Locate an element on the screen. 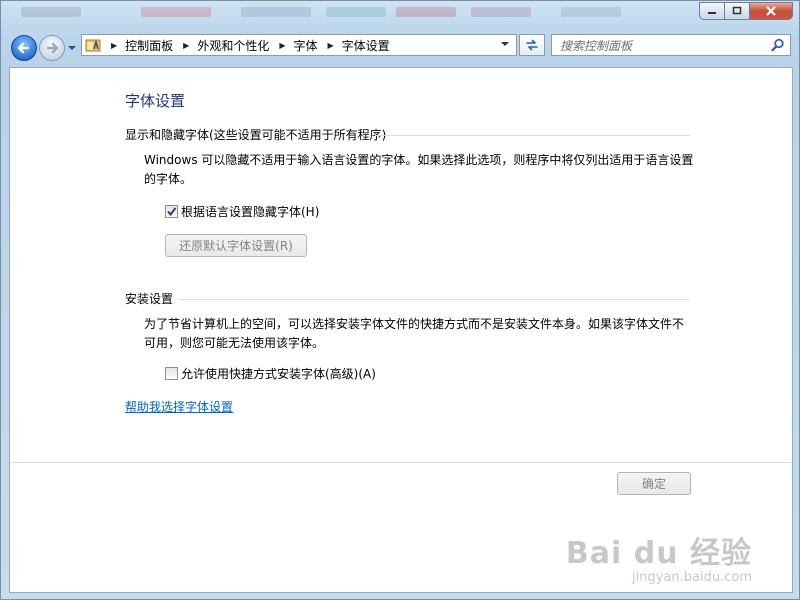 The image size is (800, 600). breadcrumb-appearance: 外观和个性化 is located at coordinates (233, 45).